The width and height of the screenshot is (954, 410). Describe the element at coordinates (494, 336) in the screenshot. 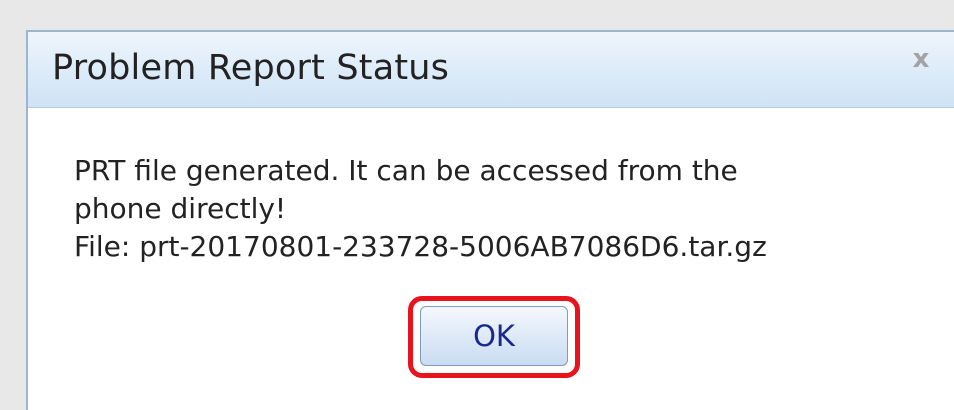

I see `ok-button: OK` at that location.